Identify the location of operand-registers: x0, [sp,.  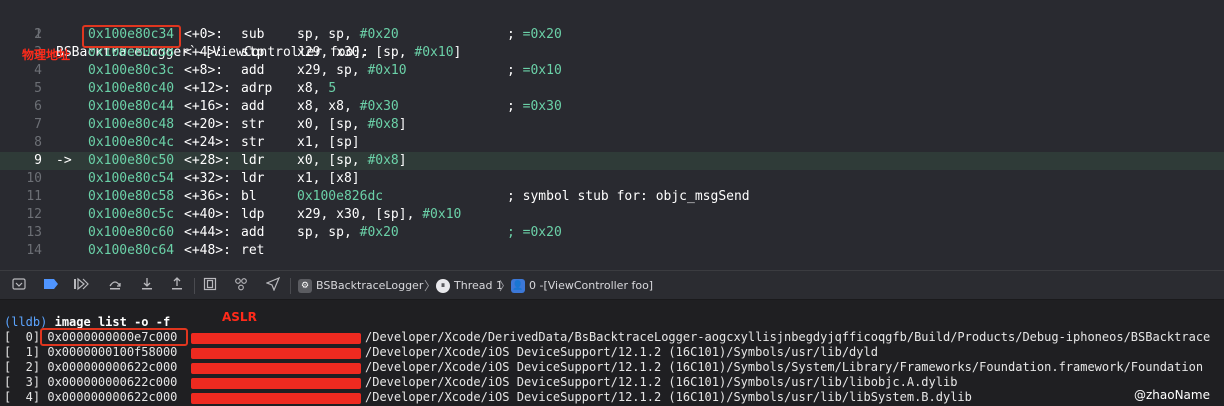
(332, 160).